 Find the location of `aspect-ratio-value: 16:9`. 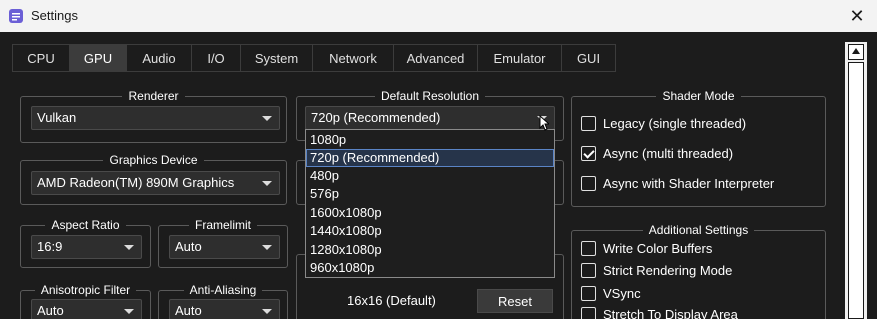

aspect-ratio-value: 16:9 is located at coordinates (50, 246).